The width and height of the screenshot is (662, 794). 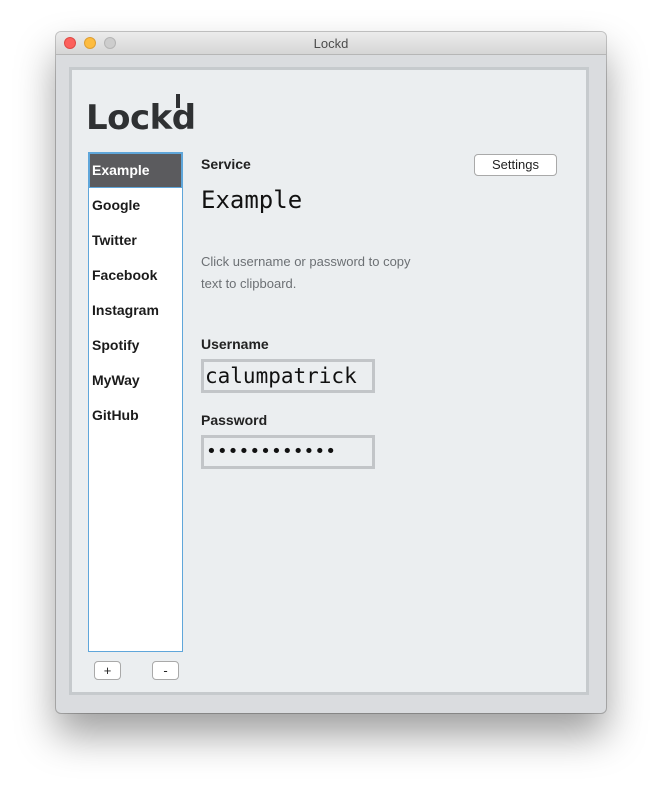 I want to click on title-bar: Lockd, so click(x=331, y=43).